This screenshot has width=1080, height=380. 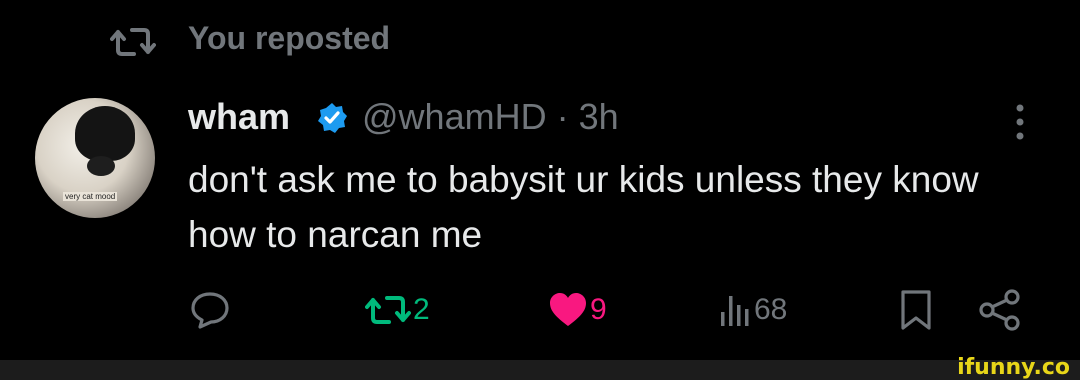 What do you see at coordinates (598, 309) in the screenshot?
I see `like-count: 9` at bounding box center [598, 309].